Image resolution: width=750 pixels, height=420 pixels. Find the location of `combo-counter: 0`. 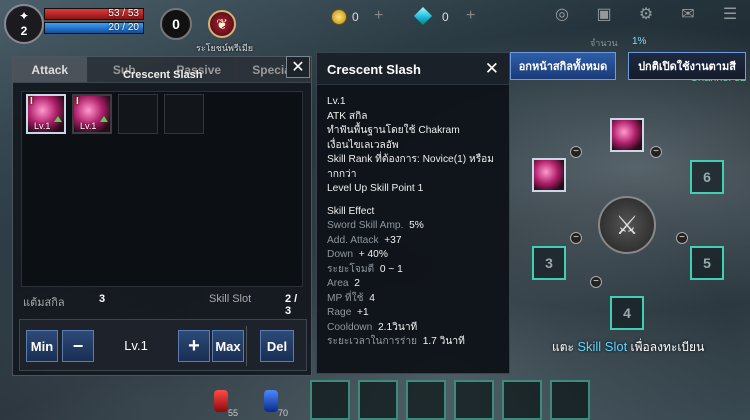

combo-counter: 0 is located at coordinates (176, 24).